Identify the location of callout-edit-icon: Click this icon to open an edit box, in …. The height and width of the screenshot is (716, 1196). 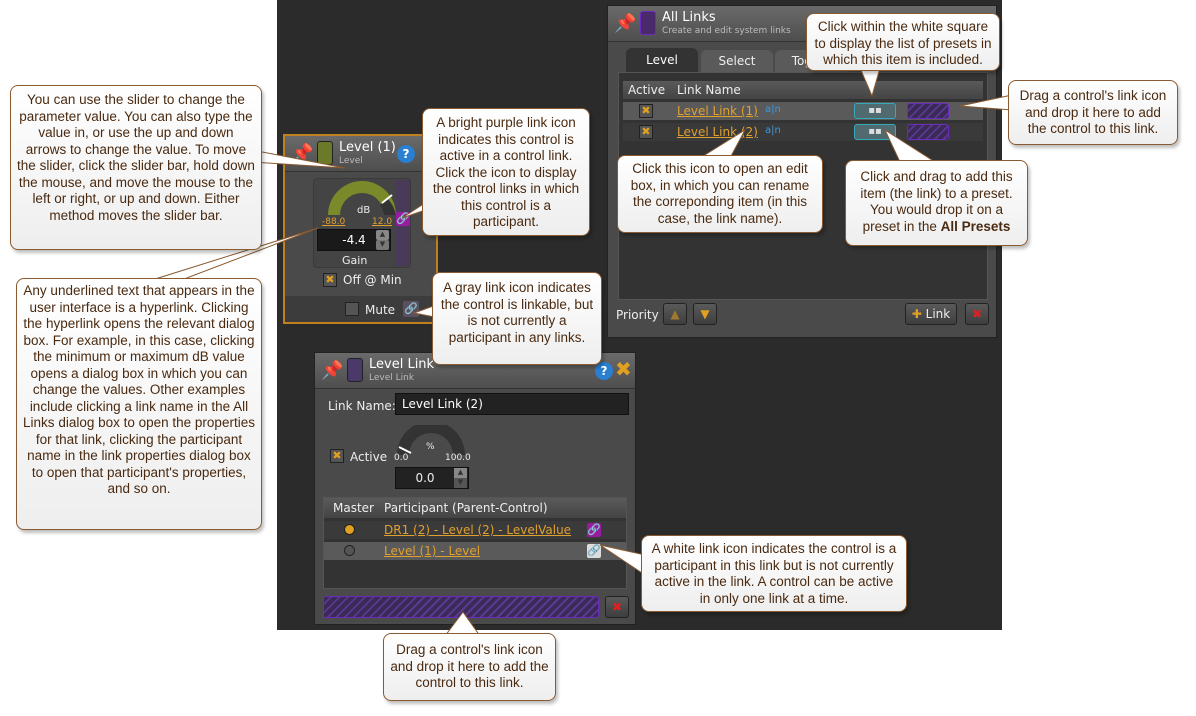
(720, 194).